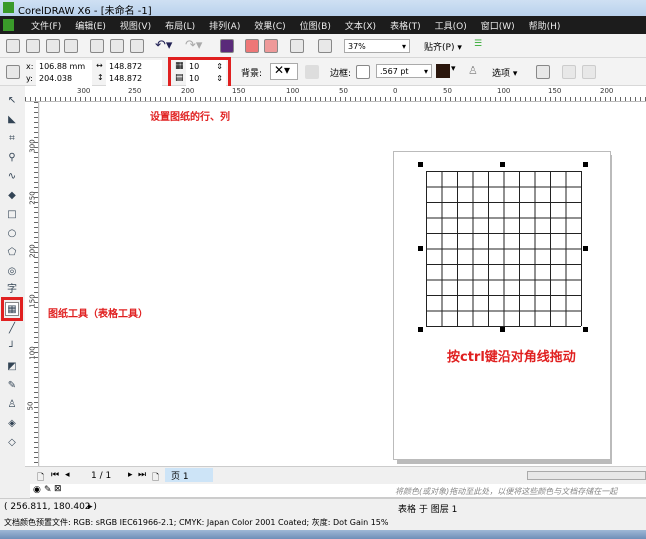 This screenshot has height=539, width=646. Describe the element at coordinates (90, 25) in the screenshot. I see `menu-edit: 编辑(E)` at that location.